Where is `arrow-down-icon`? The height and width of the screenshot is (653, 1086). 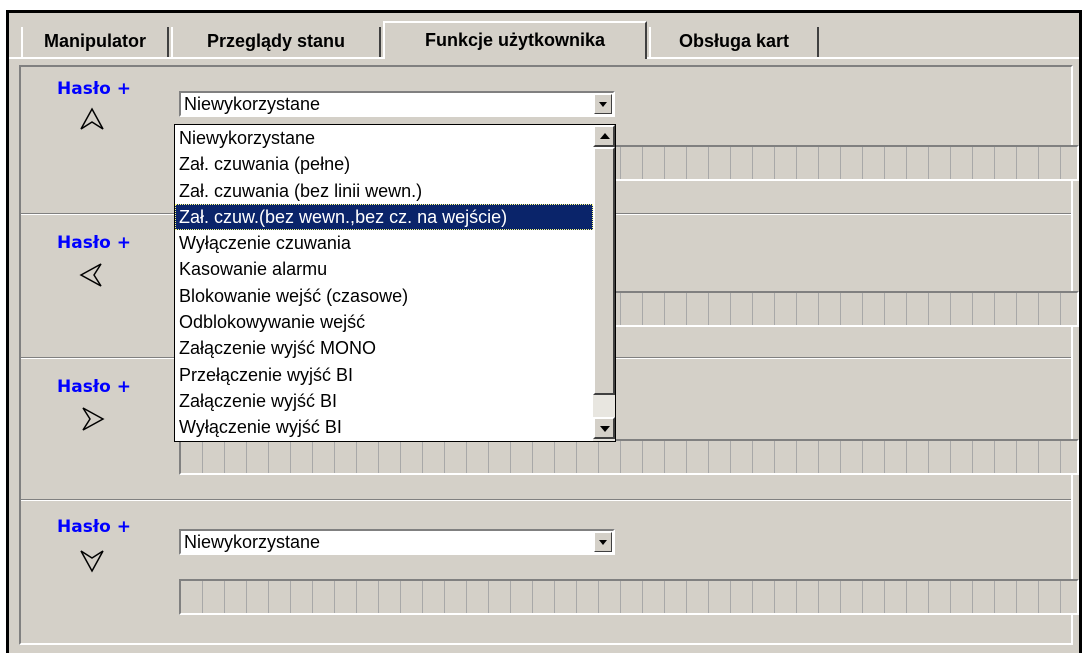 arrow-down-icon is located at coordinates (605, 429).